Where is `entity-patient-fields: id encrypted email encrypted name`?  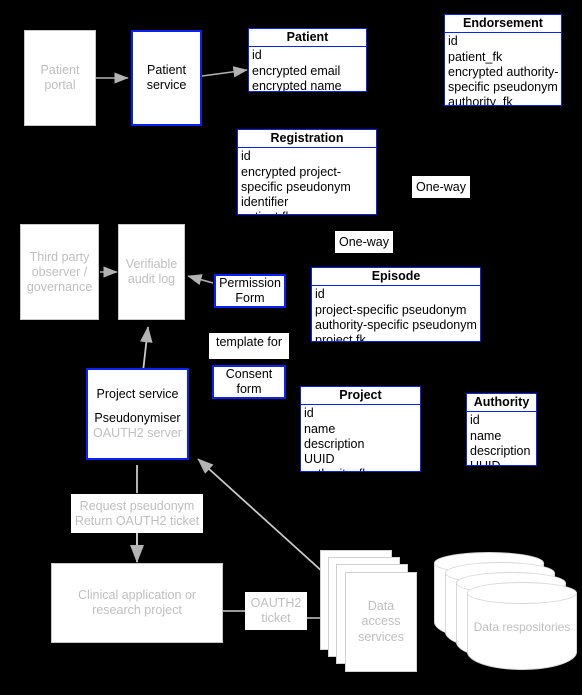 entity-patient-fields: id encrypted email encrypted name is located at coordinates (307, 69).